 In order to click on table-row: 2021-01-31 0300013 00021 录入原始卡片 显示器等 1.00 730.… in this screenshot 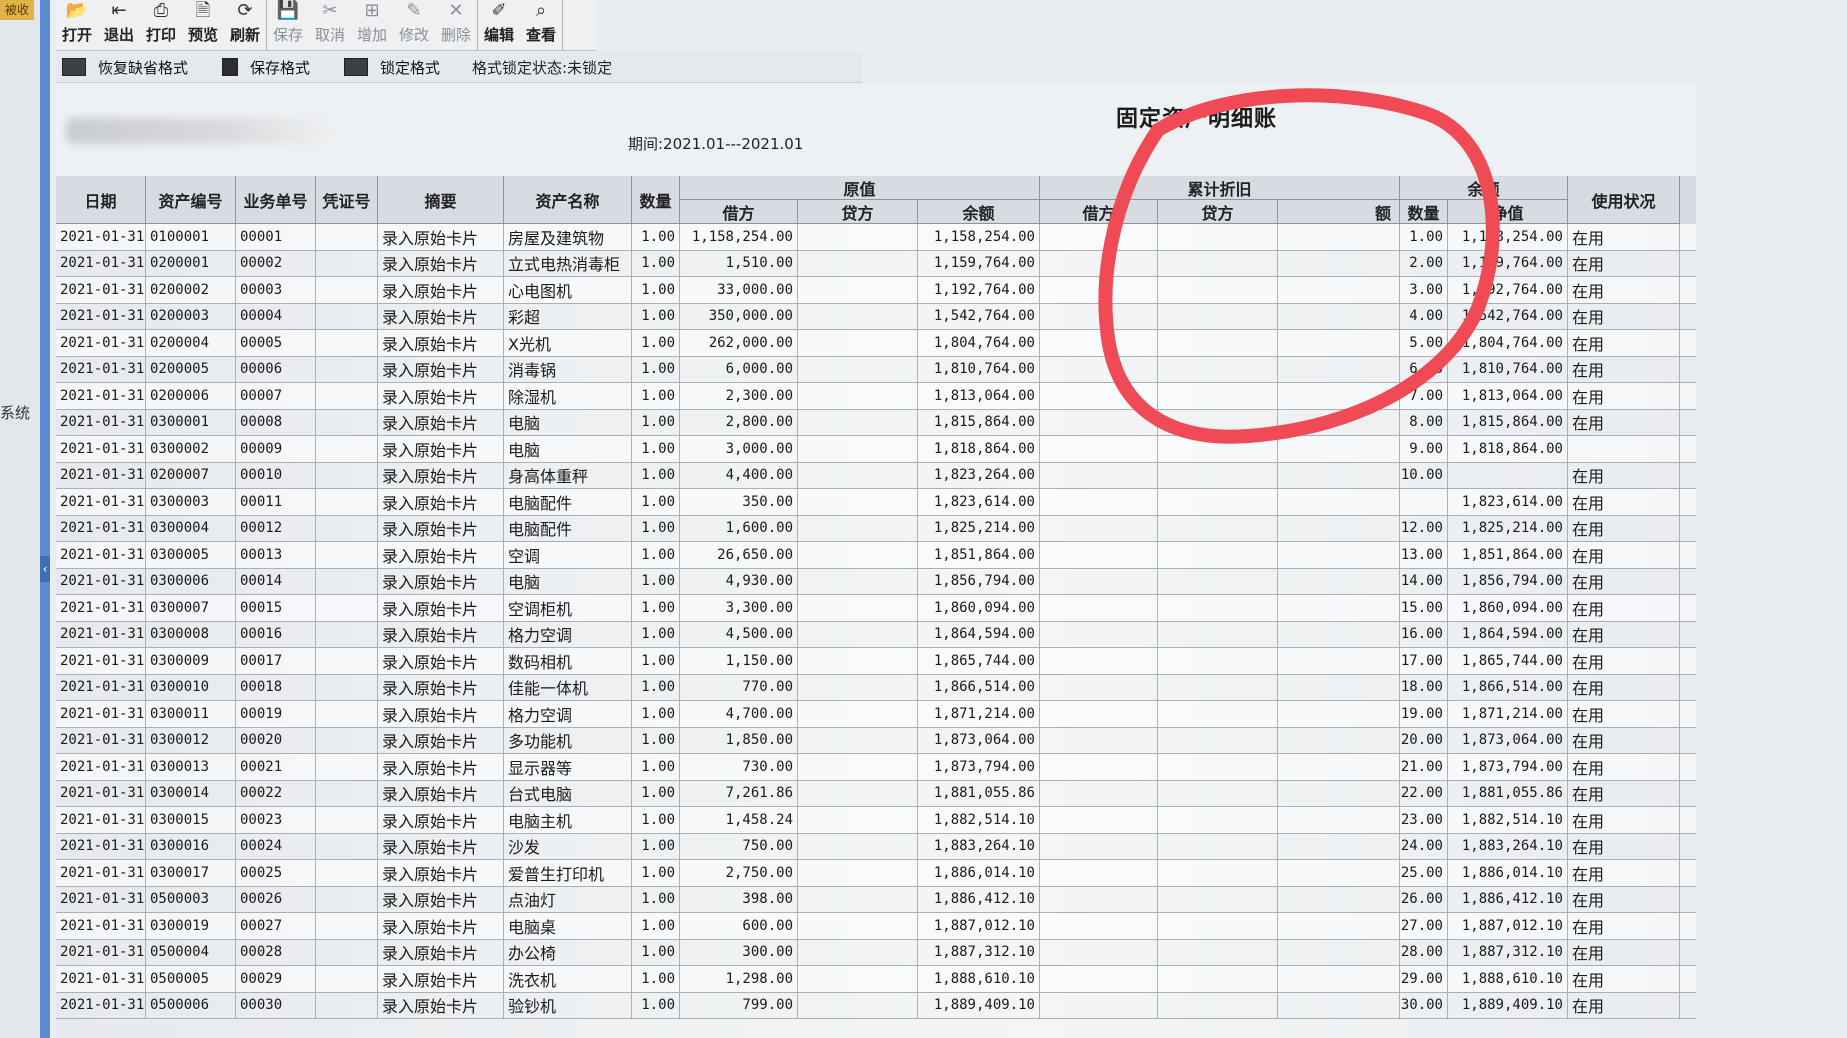, I will do `click(876, 767)`.